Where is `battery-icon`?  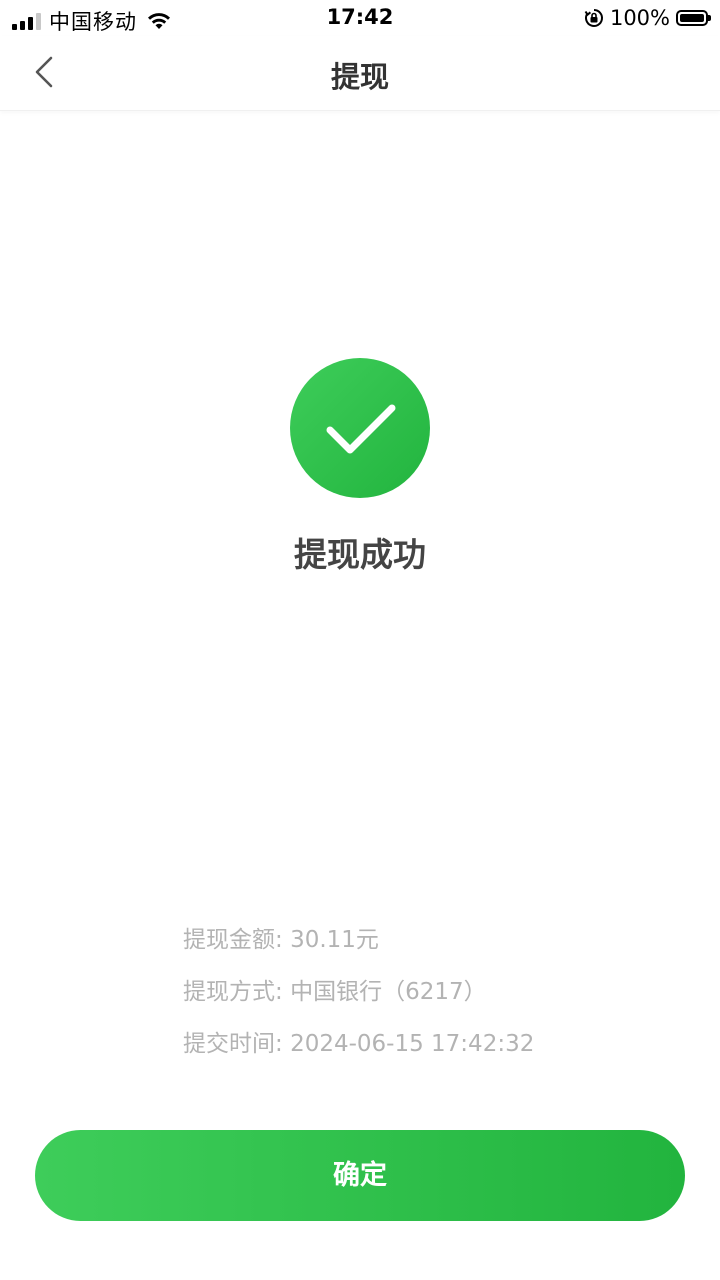
battery-icon is located at coordinates (693, 18).